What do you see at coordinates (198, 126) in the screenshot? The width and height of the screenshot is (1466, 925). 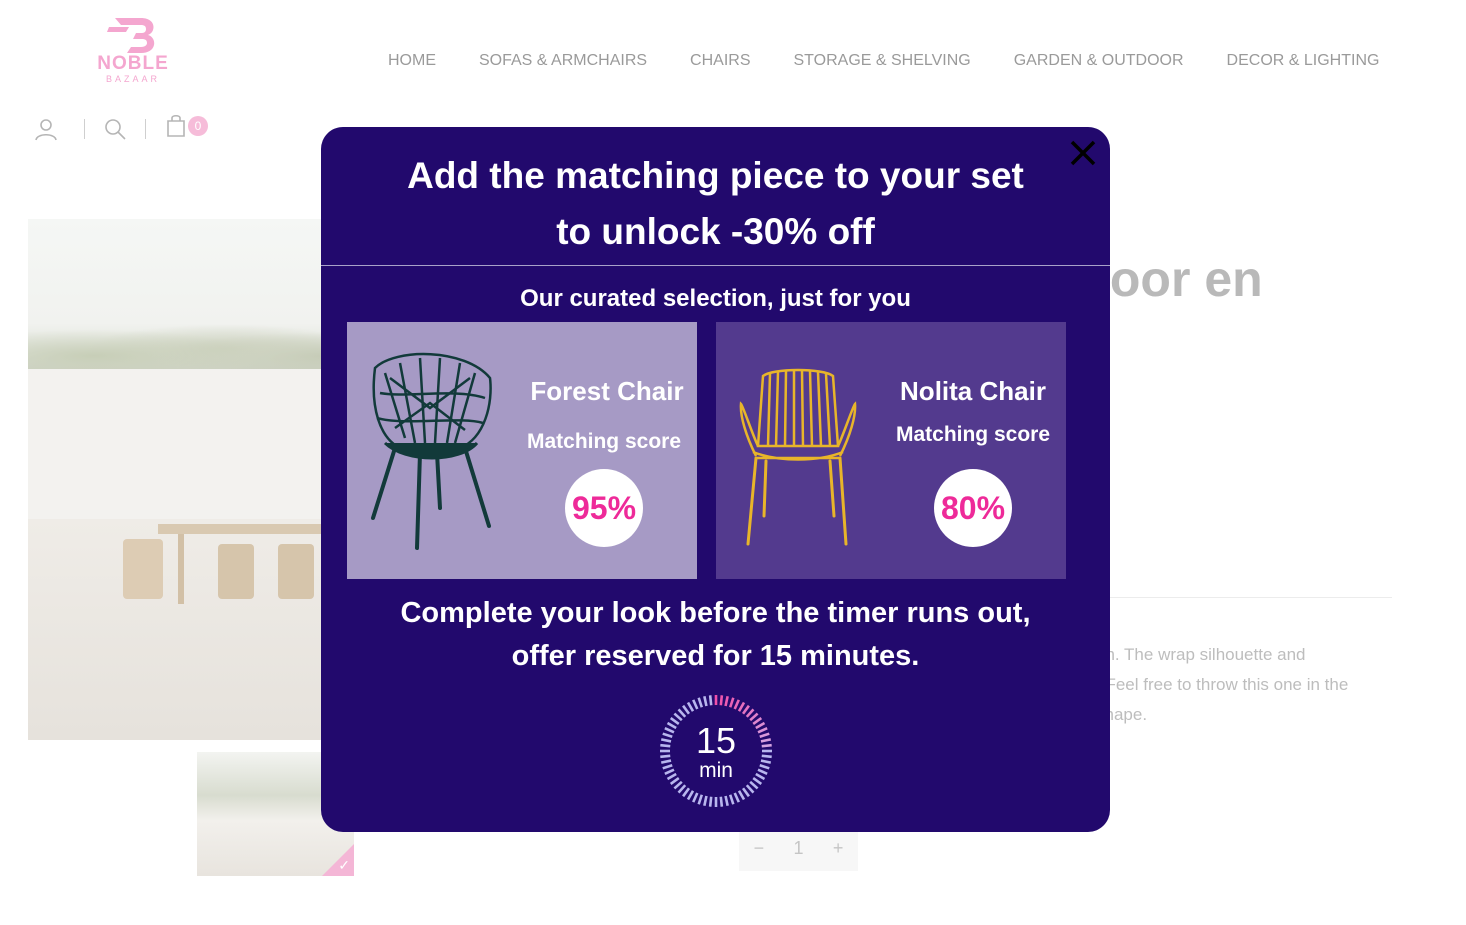 I see `cart-count-badge: 0` at bounding box center [198, 126].